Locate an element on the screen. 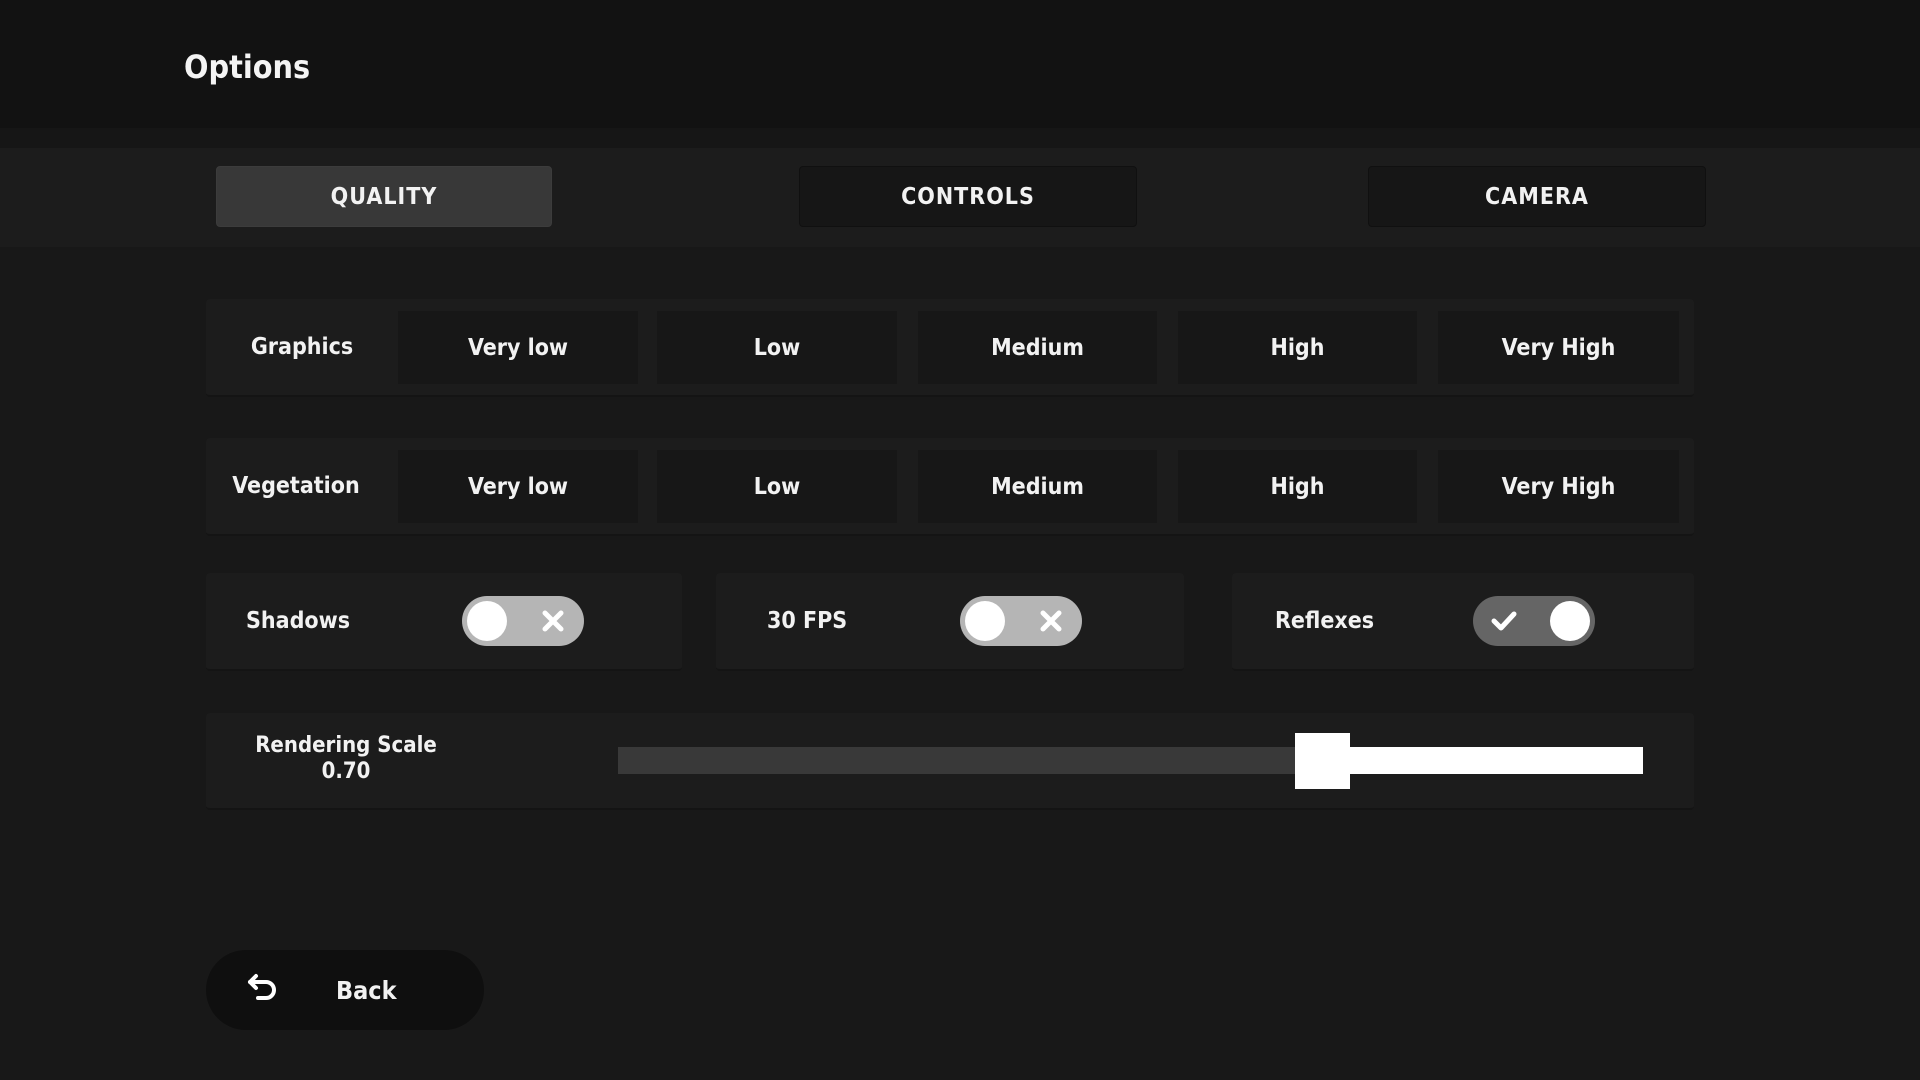 The width and height of the screenshot is (1920, 1080). tab-camera: CAMERA is located at coordinates (1537, 196).